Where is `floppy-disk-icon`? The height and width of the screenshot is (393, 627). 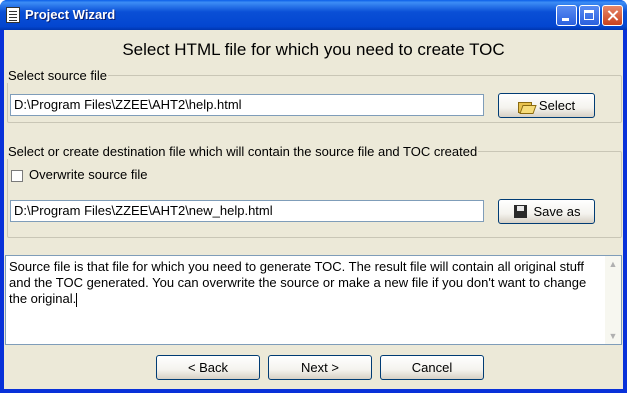
floppy-disk-icon is located at coordinates (521, 211).